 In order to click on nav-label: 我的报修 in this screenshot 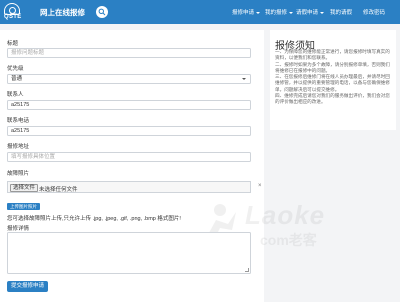, I will do `click(276, 13)`.